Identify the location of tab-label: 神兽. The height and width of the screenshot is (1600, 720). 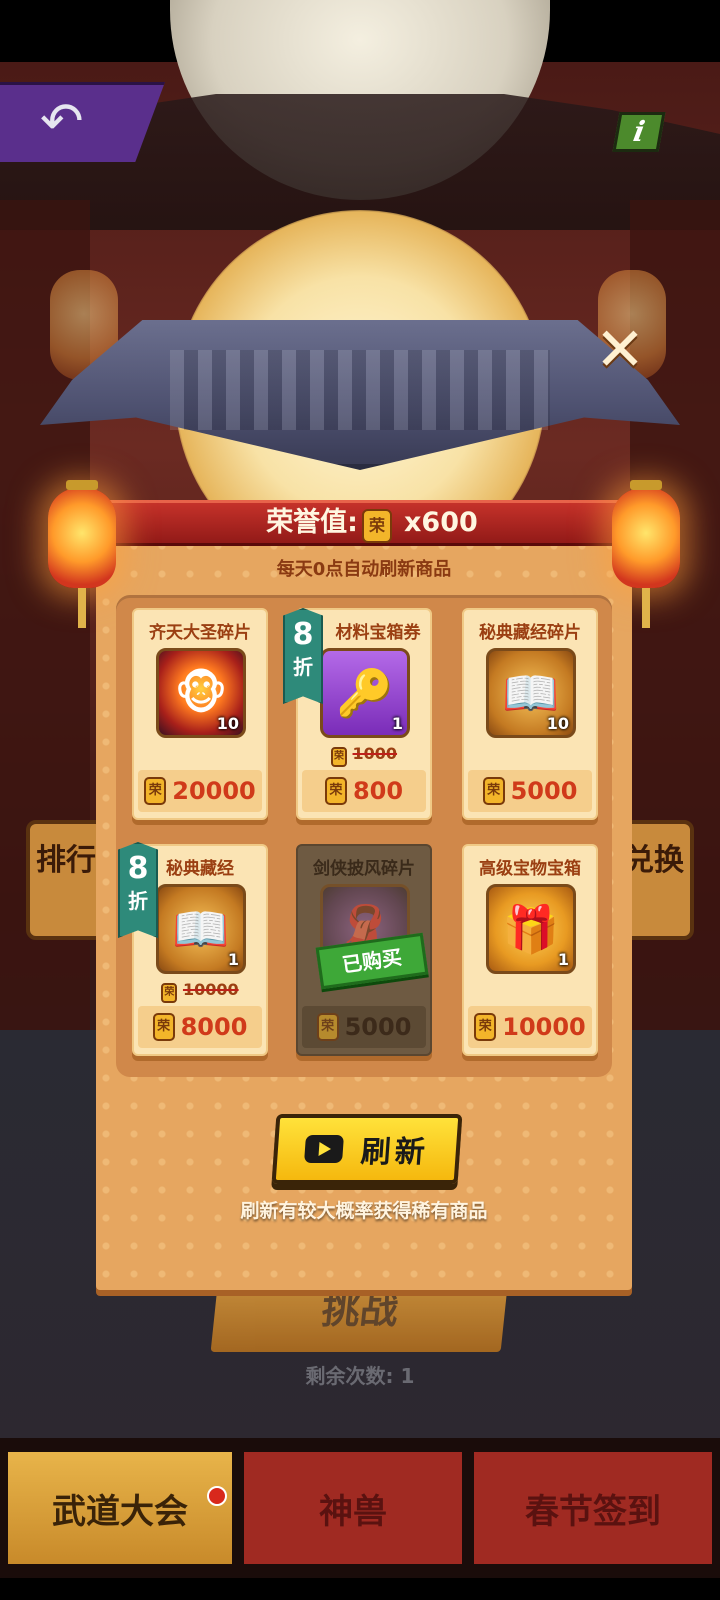
(353, 1512).